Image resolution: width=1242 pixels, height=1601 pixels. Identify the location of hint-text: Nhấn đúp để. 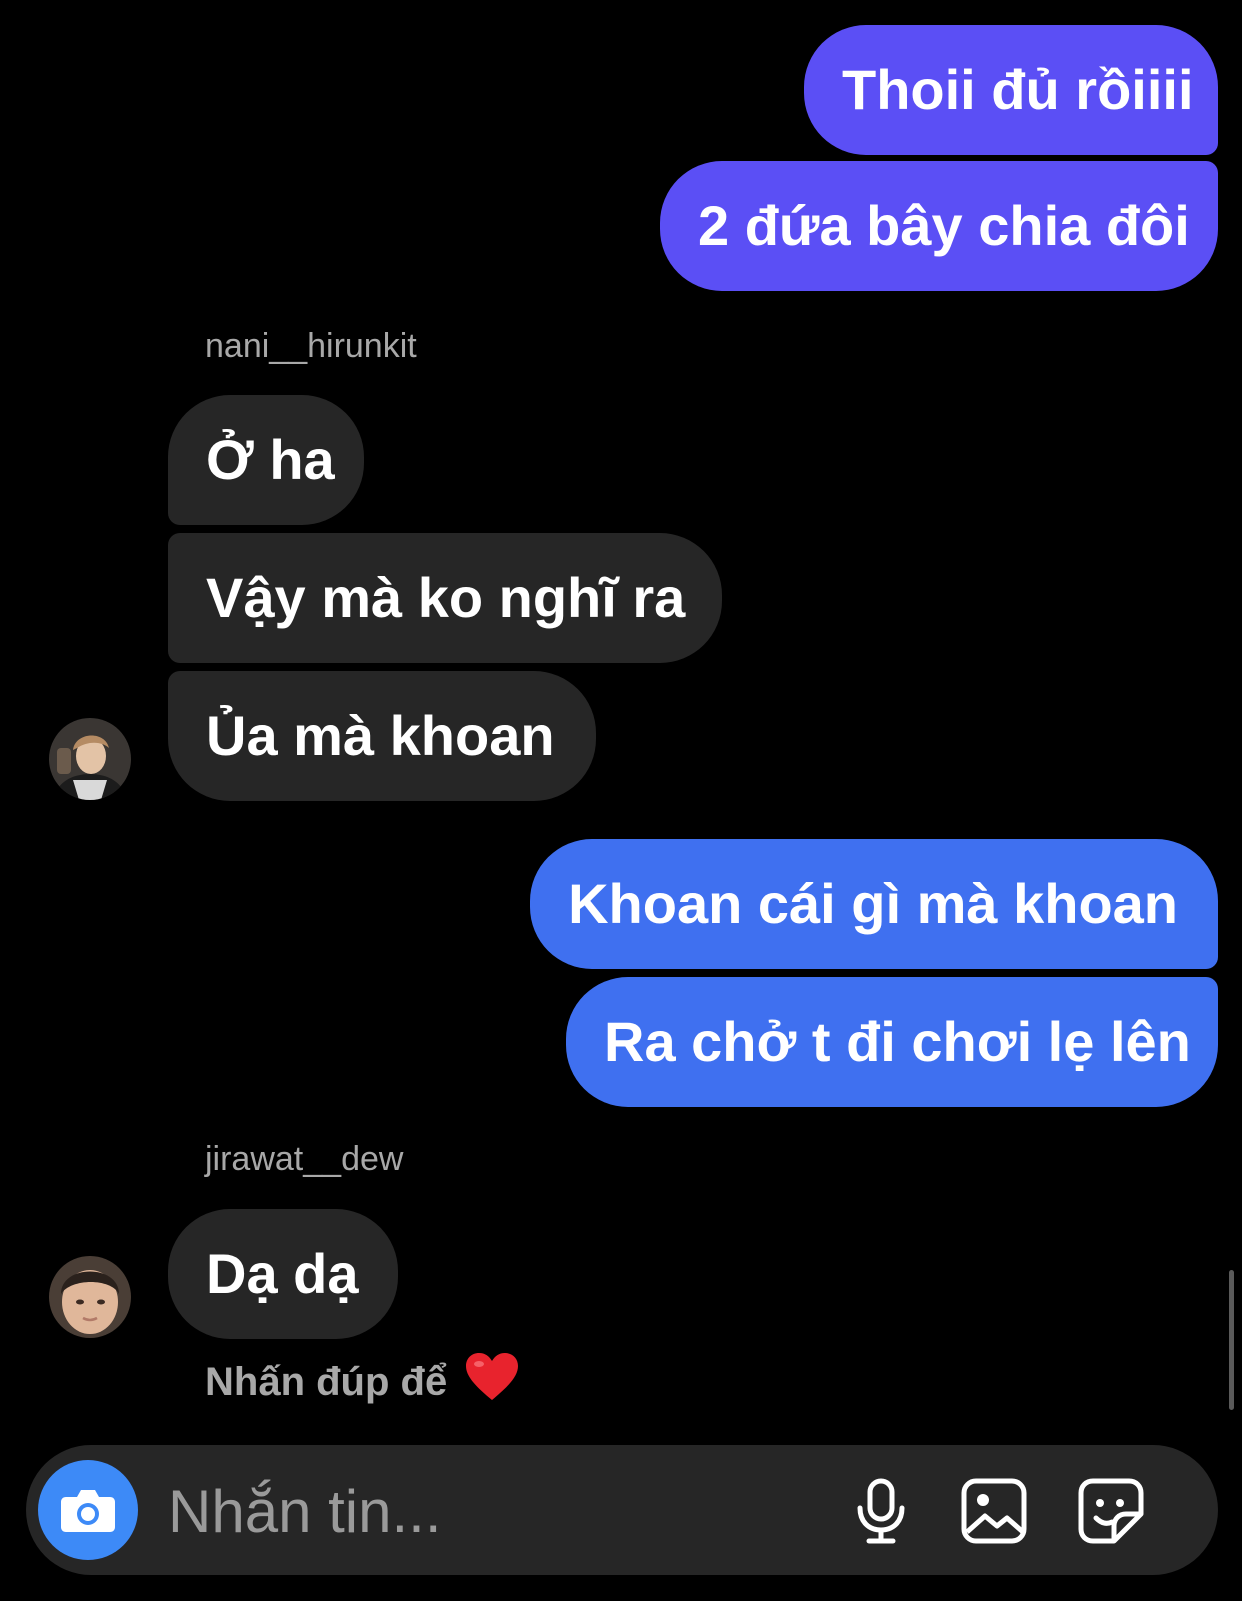
(326, 1381).